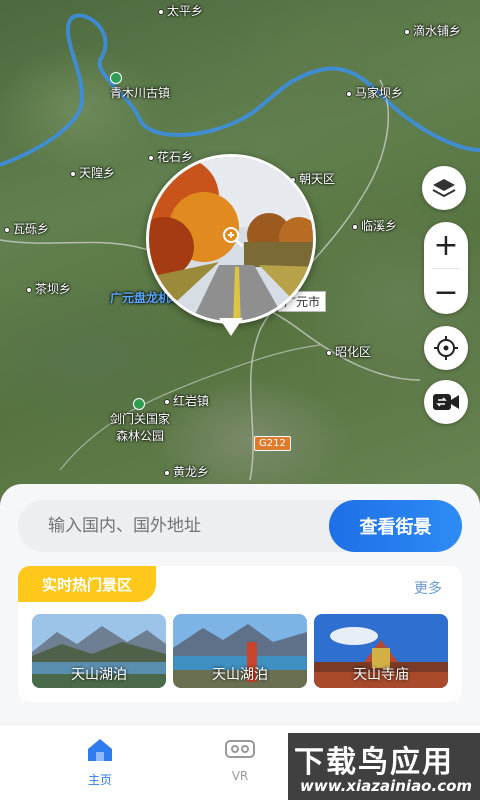 This screenshot has width=480, height=800. I want to click on layers-button, so click(444, 188).